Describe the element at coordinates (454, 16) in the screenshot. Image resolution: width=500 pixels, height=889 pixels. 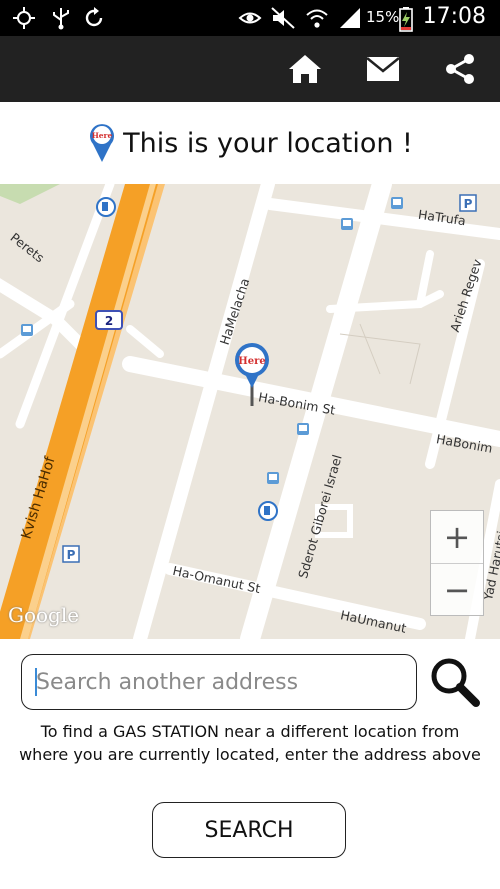
I see `clock: 17:08` at that location.